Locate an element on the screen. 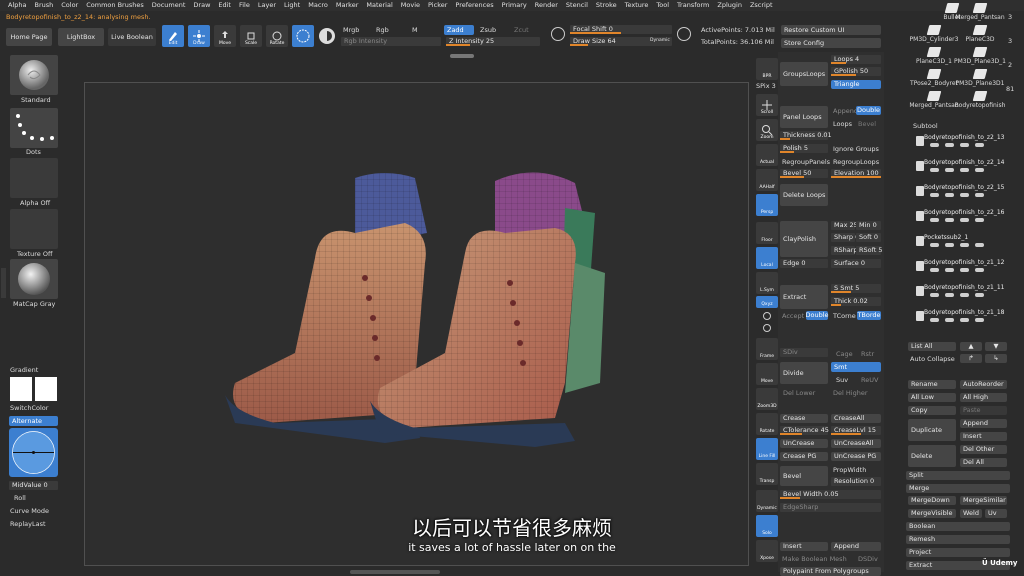 This screenshot has width=1024, height=576. panel-loops-toggle: Loops is located at coordinates (842, 124).